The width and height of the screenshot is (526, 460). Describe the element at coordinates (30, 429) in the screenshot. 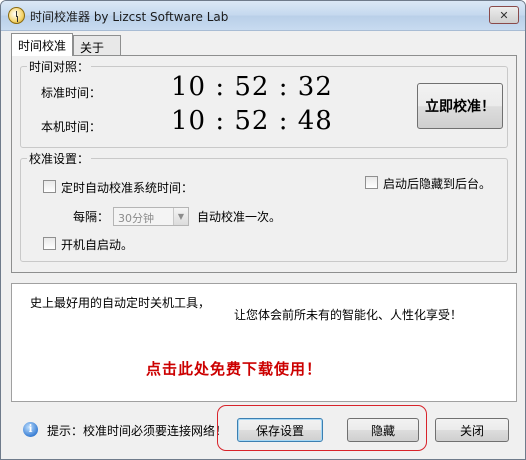

I see `info-icon: i` at that location.